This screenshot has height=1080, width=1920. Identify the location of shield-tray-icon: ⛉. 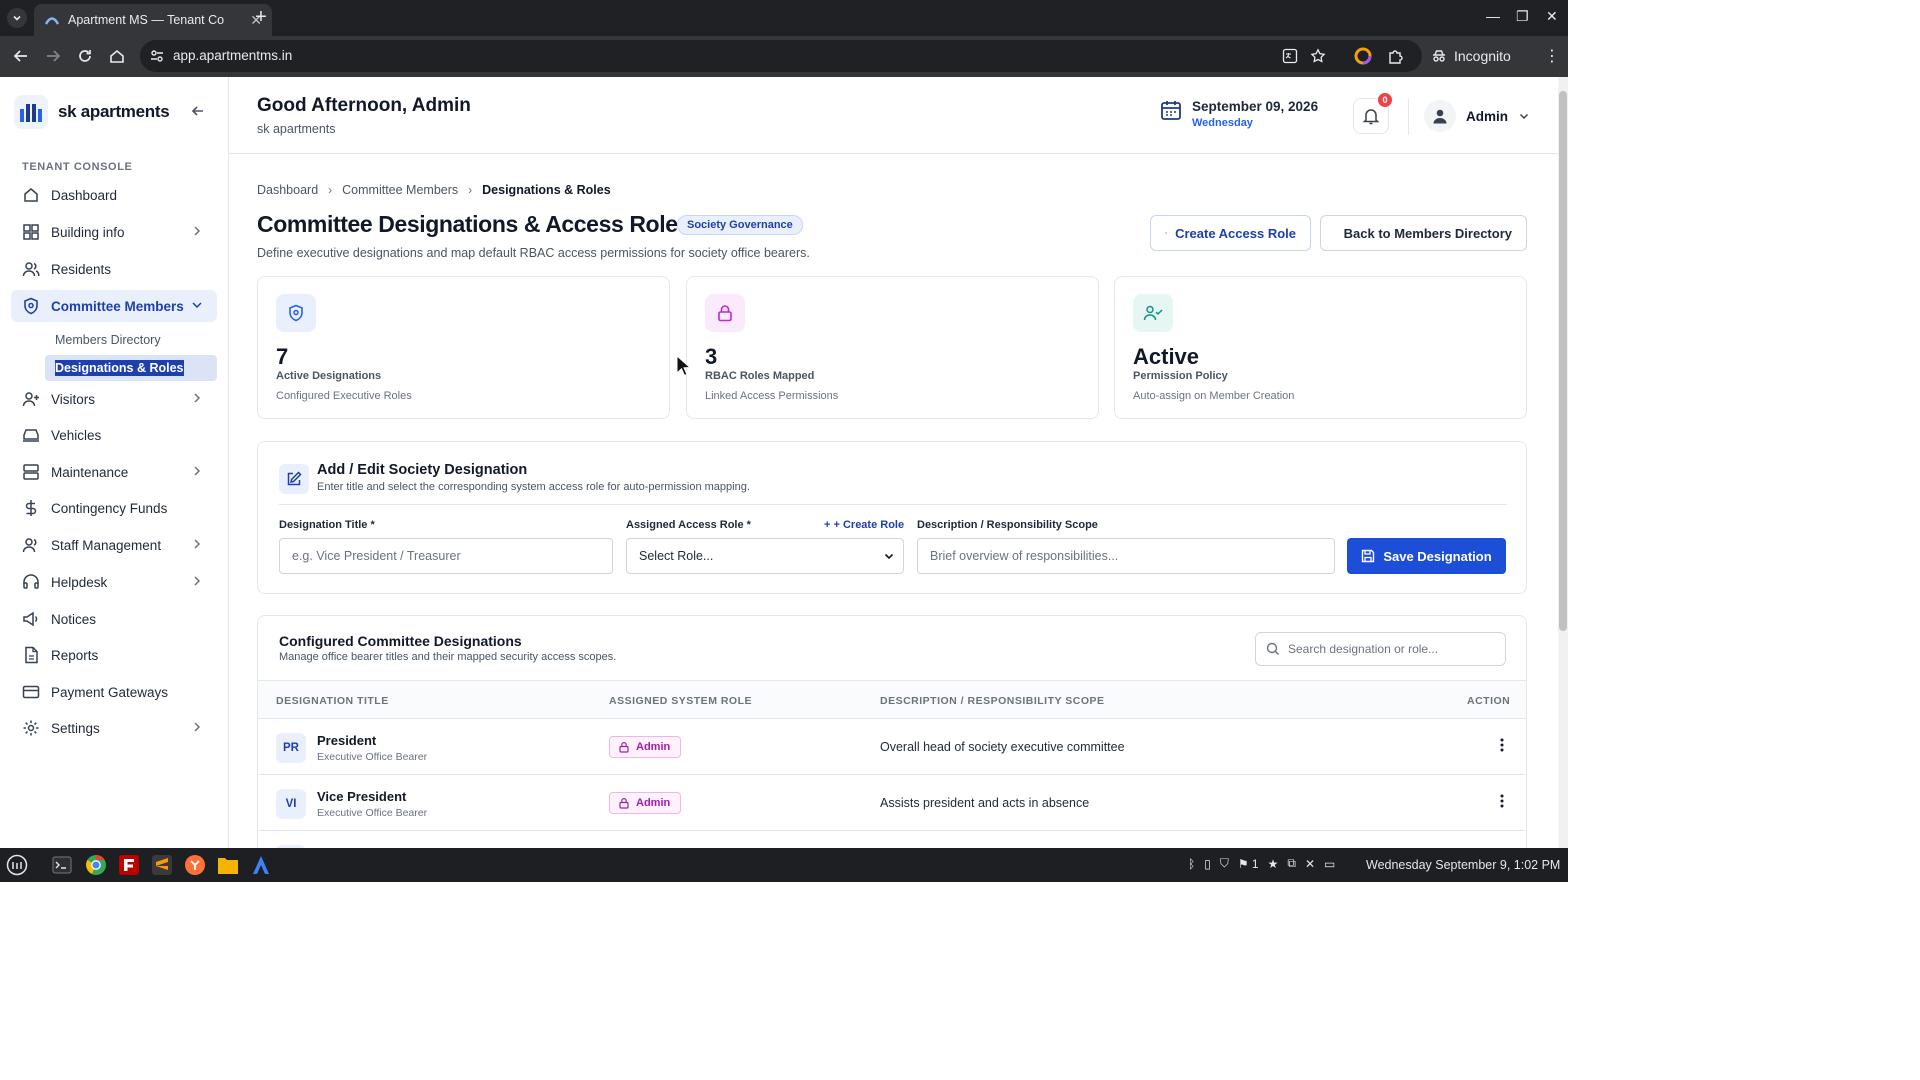
(1224, 863).